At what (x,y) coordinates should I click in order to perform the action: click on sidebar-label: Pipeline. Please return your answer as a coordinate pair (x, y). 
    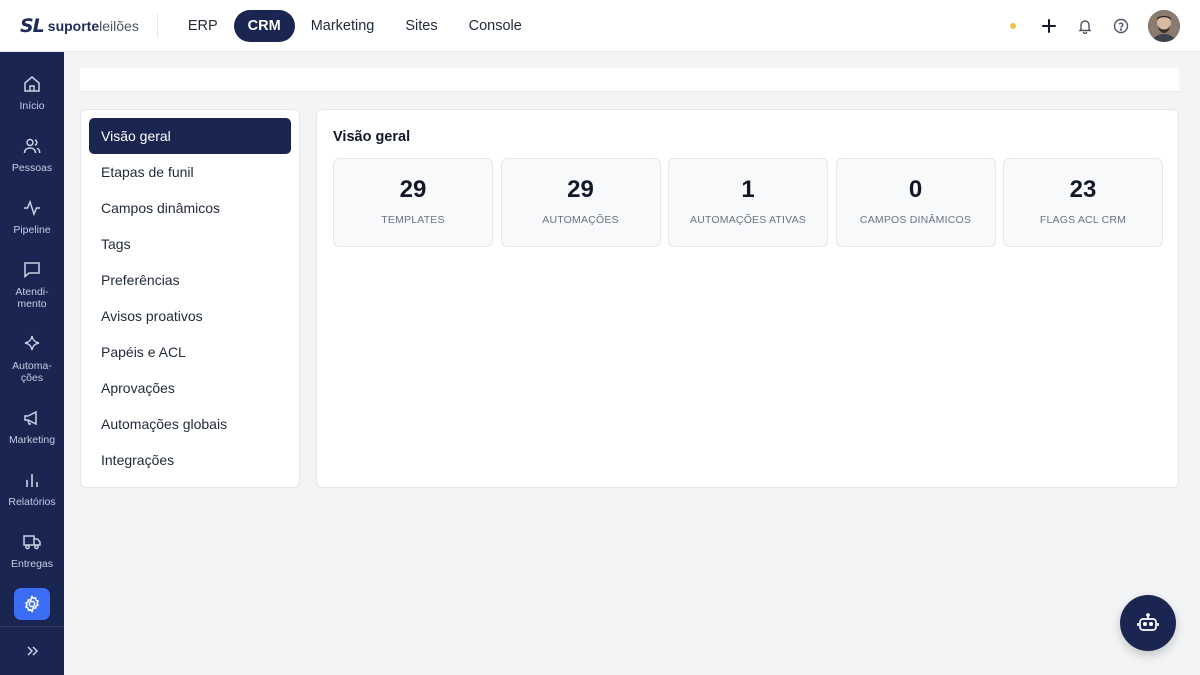
    Looking at the image, I should click on (32, 230).